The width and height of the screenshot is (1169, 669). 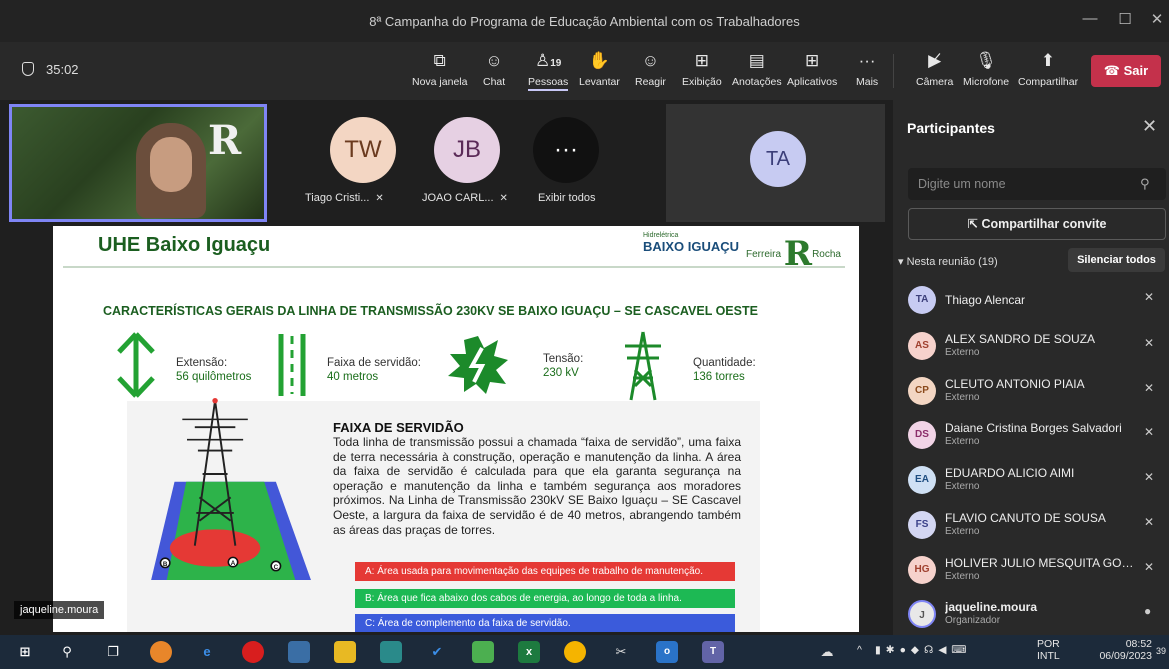 What do you see at coordinates (363, 150) in the screenshot?
I see `avatar-tile-tw: TW` at bounding box center [363, 150].